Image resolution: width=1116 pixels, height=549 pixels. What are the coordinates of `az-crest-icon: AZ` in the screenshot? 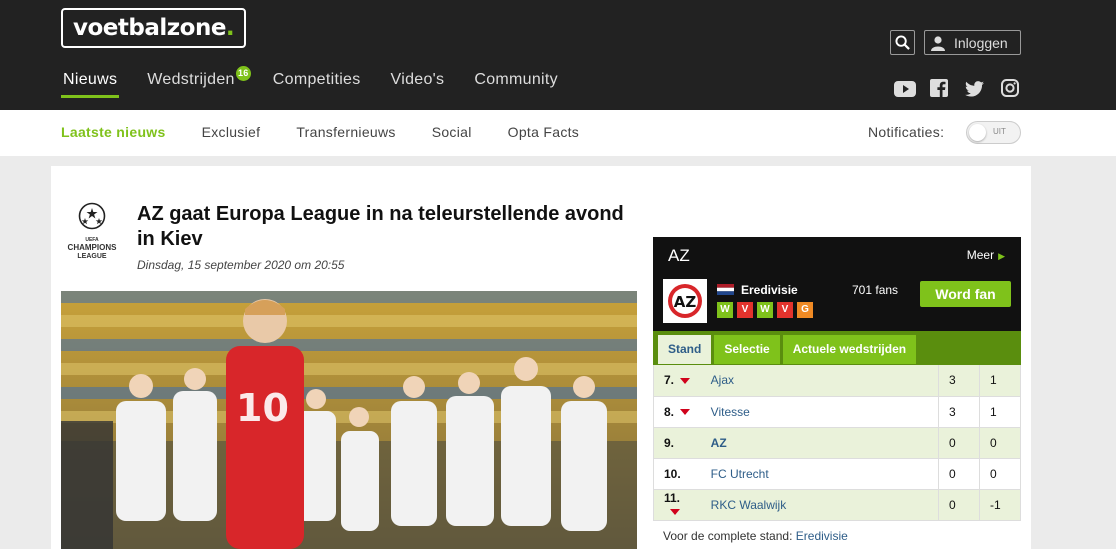 It's located at (685, 301).